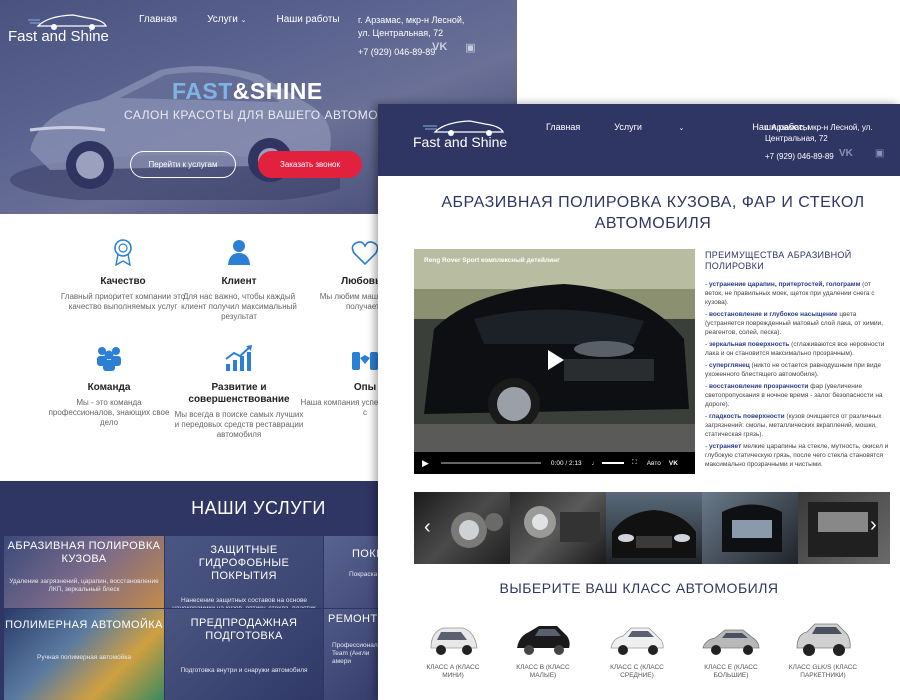 The image size is (900, 700). I want to click on car-class-label: КЛАСС B (КЛАСС МАЛЫЕ), so click(543, 671).